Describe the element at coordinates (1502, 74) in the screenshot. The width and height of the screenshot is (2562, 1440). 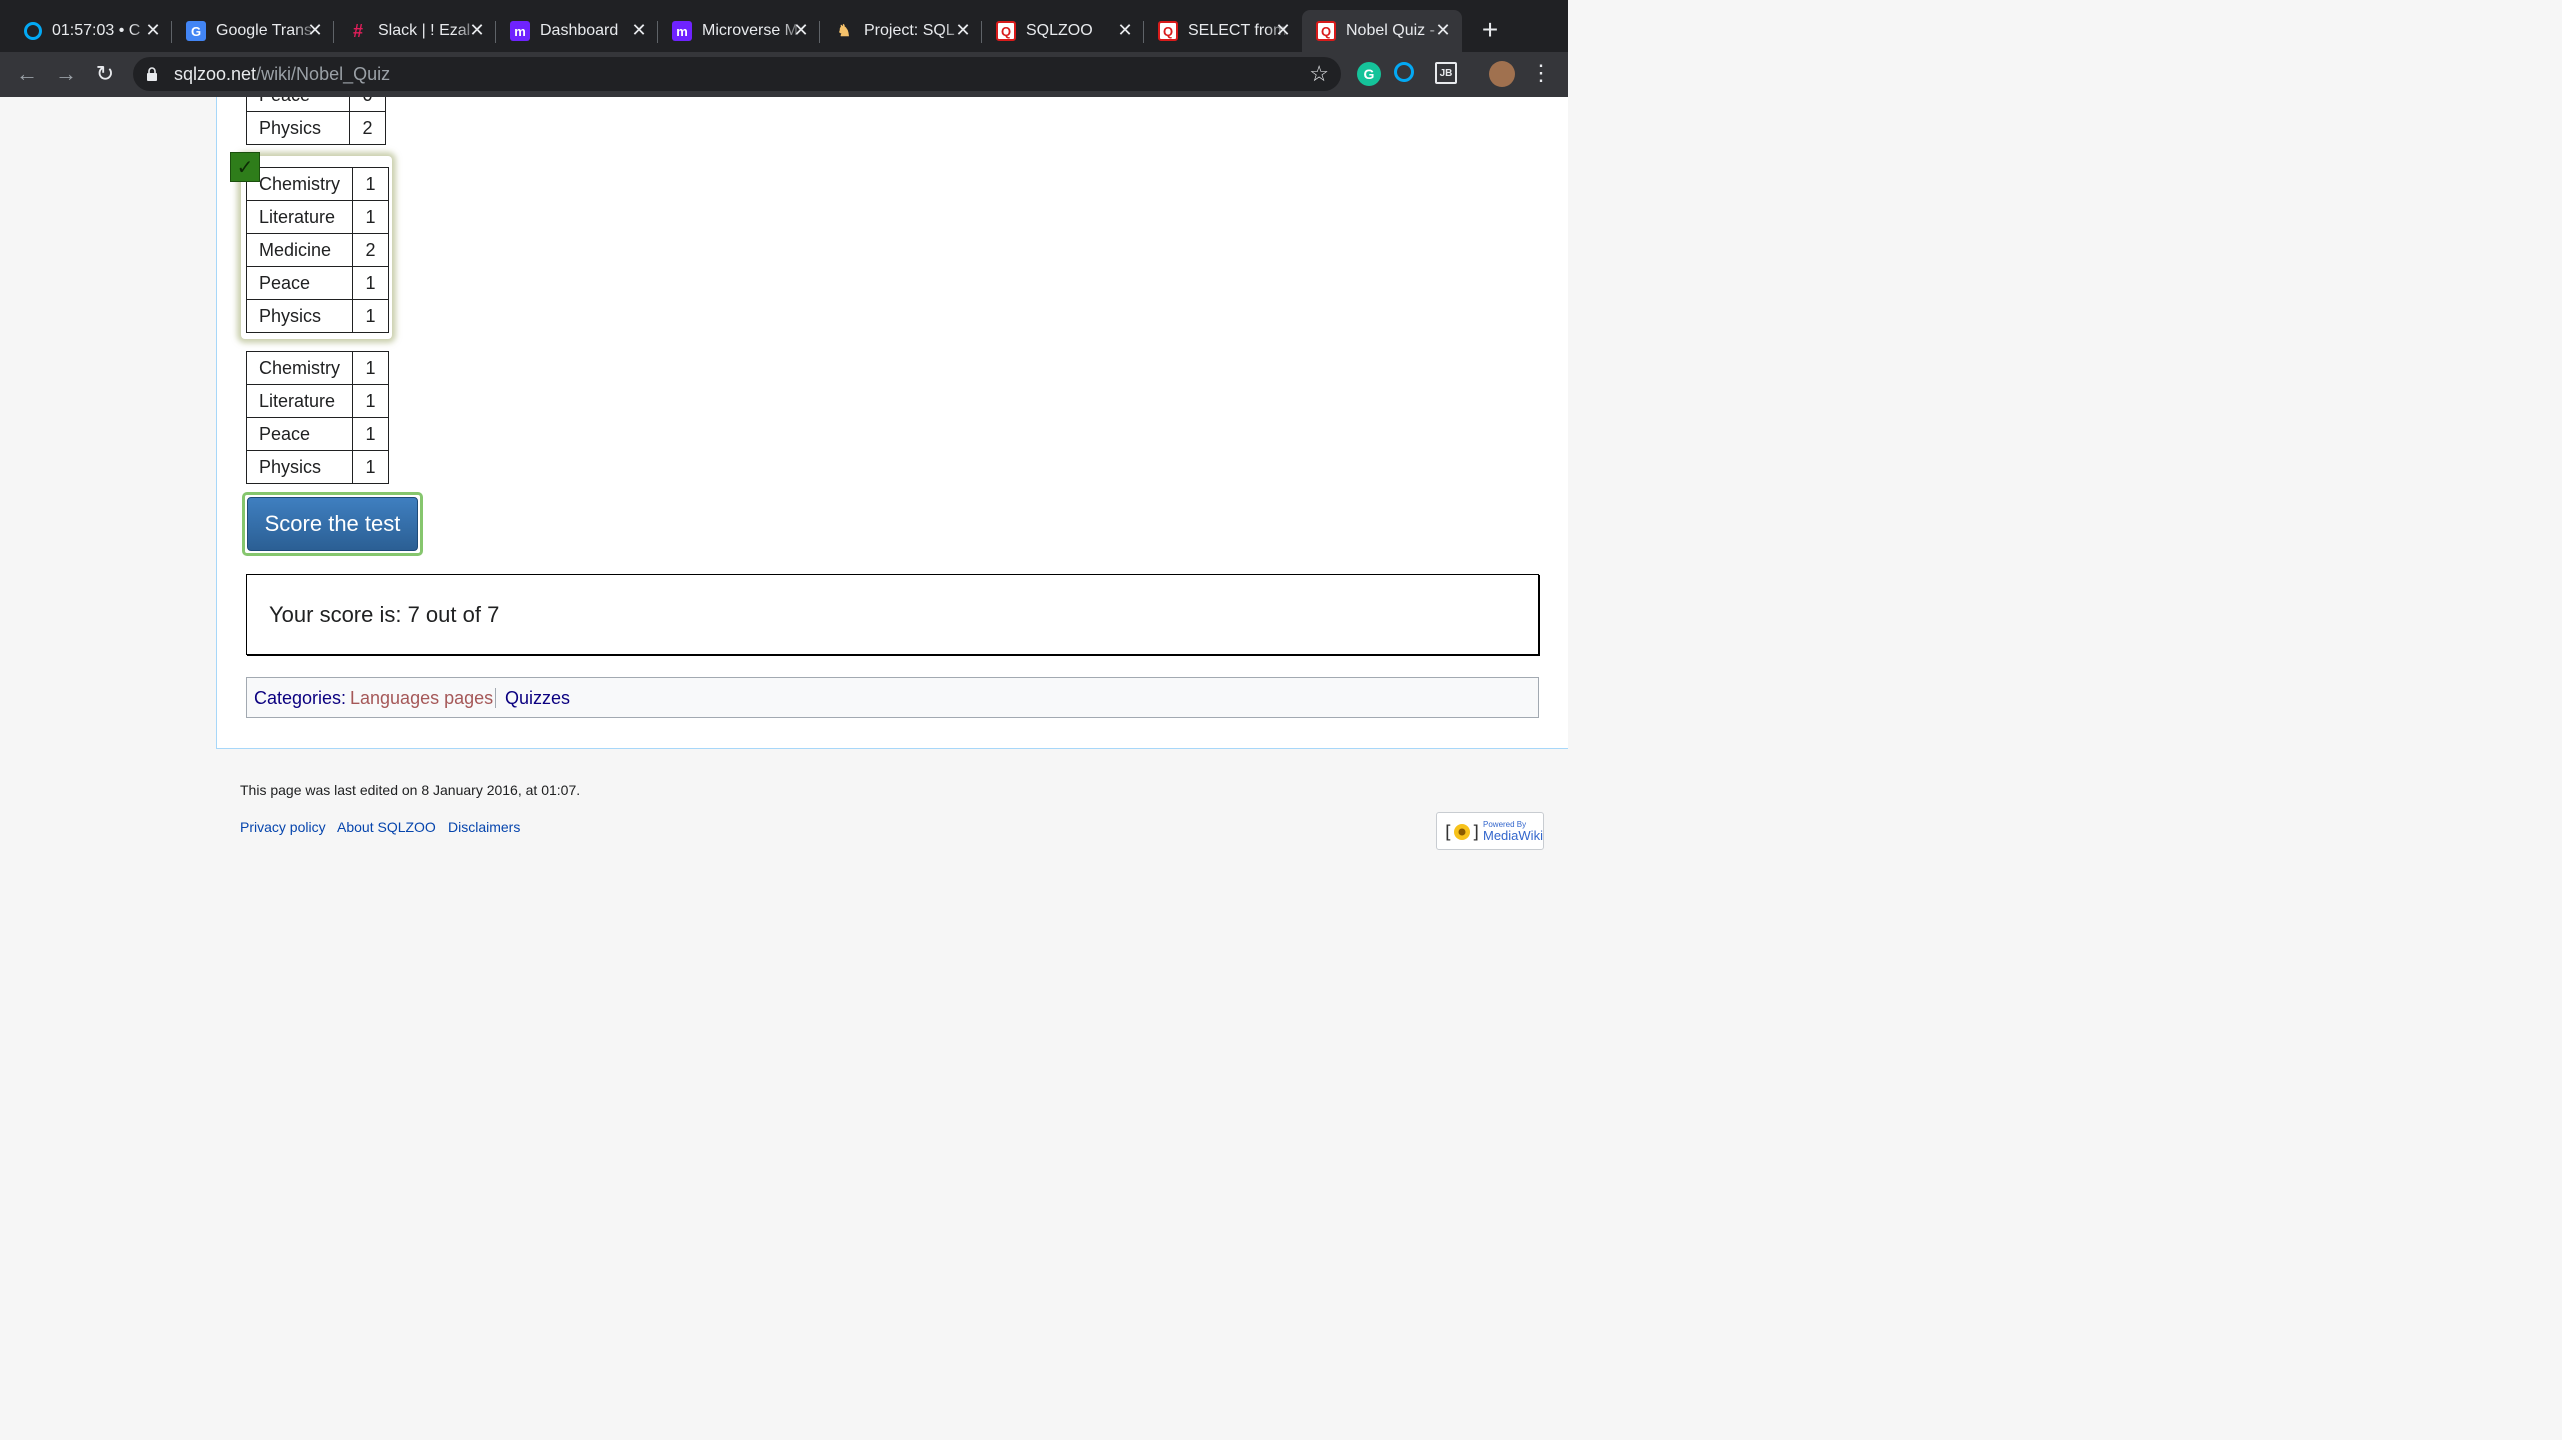
I see `profile-avatar` at that location.